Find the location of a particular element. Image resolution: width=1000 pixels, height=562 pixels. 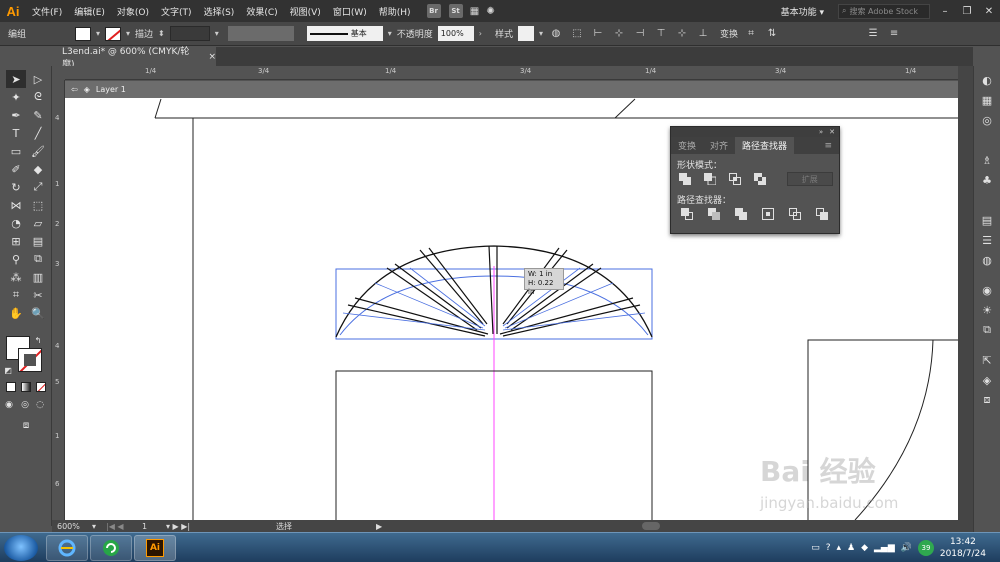

qq-icon: ♟ is located at coordinates (851, 548).